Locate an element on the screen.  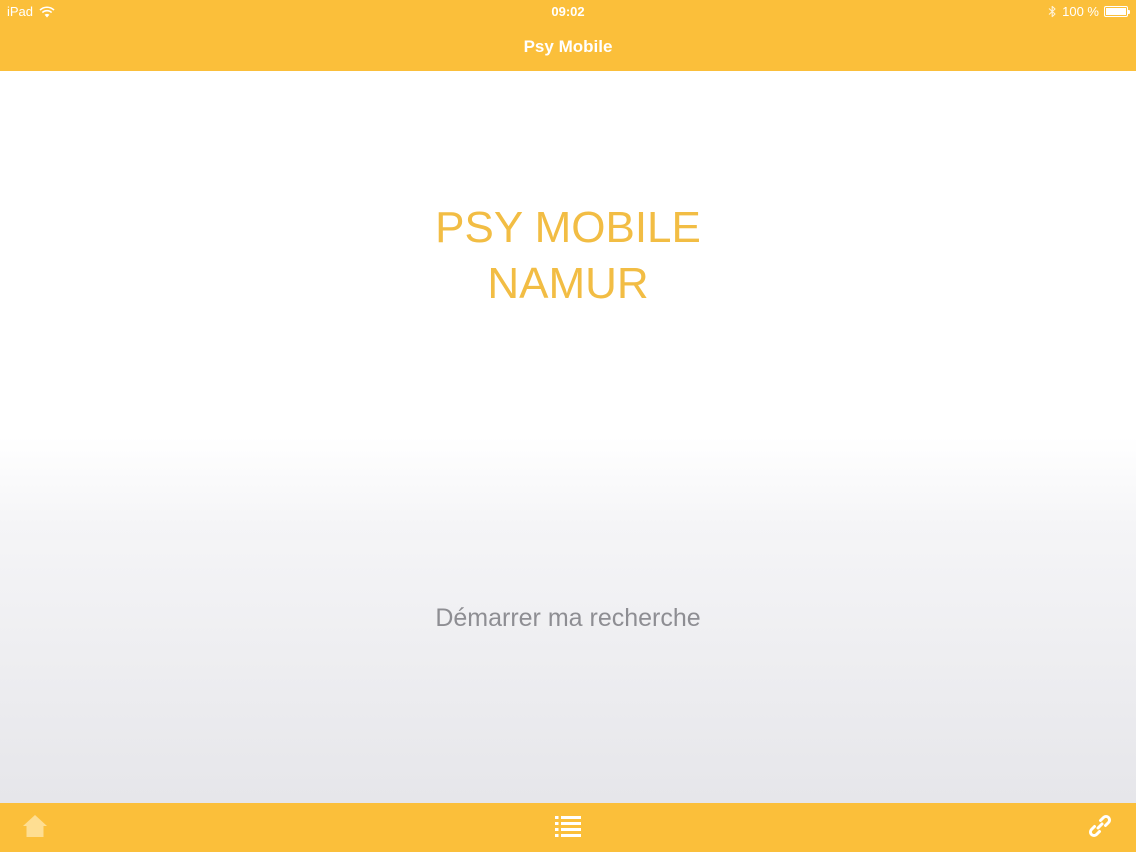
battery-icon is located at coordinates (1117, 11).